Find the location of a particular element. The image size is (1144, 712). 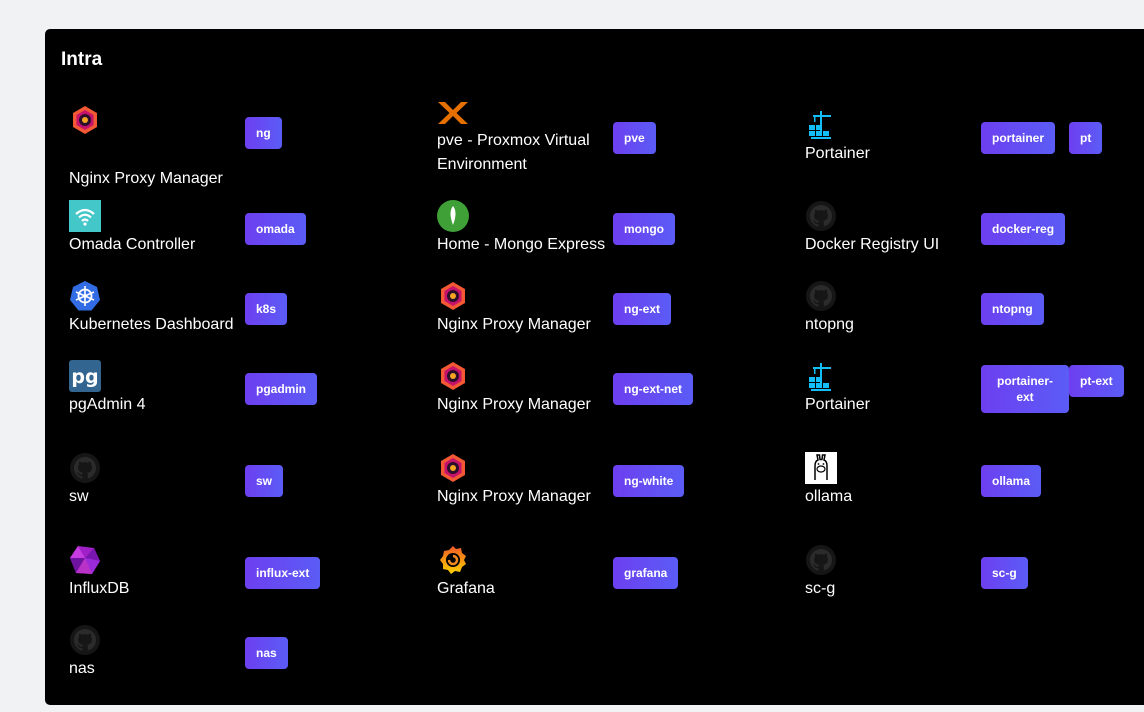

influxdb-icon is located at coordinates (85, 560).